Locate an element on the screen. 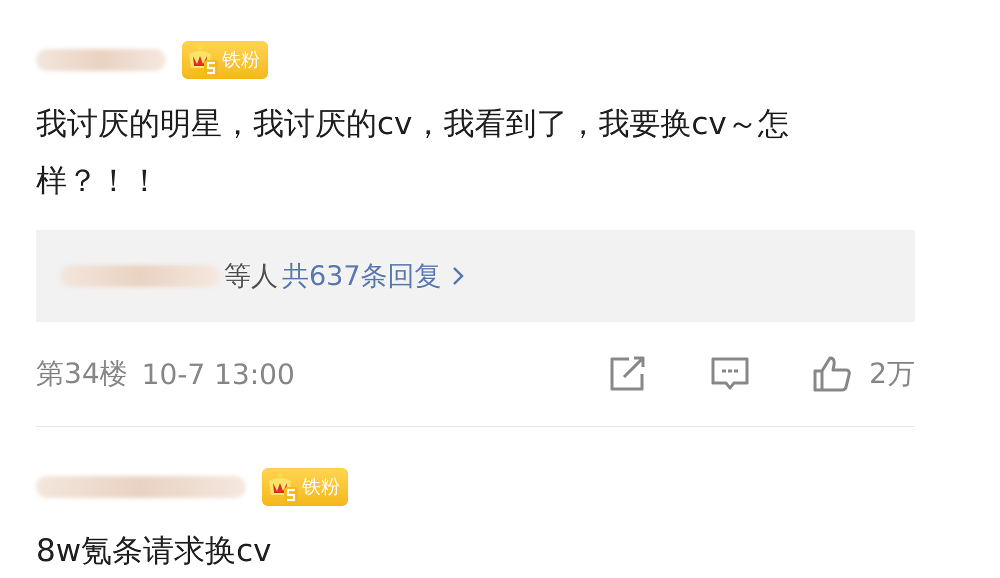  view-replies-link: 共637条回复 is located at coordinates (373, 276).